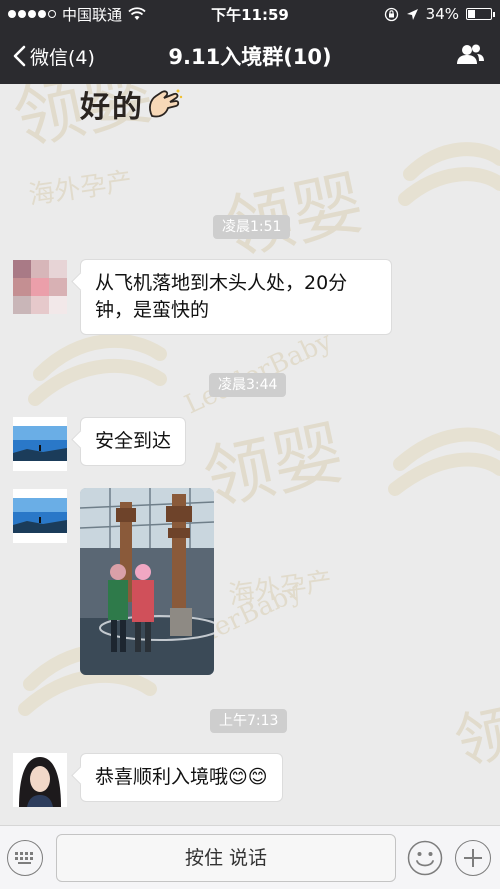 The image size is (500, 889). Describe the element at coordinates (248, 385) in the screenshot. I see `timestamp: 凌晨3:44` at that location.